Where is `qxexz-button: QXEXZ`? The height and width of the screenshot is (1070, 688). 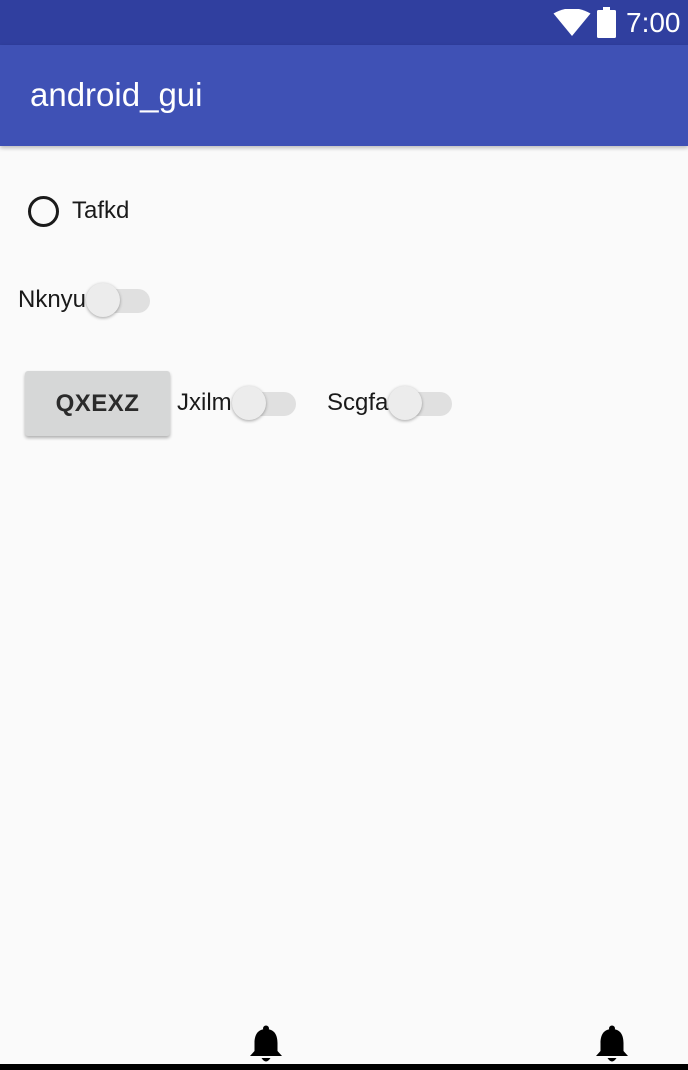
qxexz-button: QXEXZ is located at coordinates (97, 403).